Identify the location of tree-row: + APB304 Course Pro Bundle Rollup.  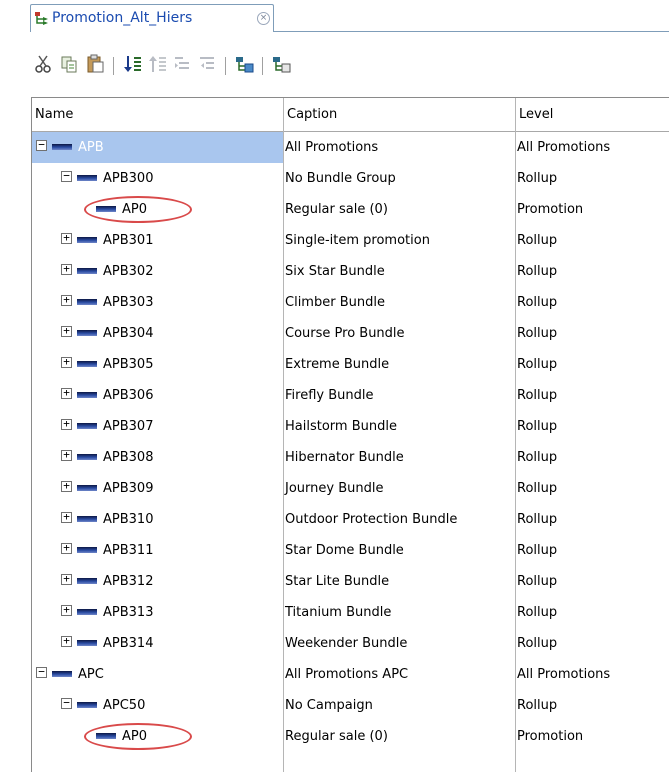
(350, 333).